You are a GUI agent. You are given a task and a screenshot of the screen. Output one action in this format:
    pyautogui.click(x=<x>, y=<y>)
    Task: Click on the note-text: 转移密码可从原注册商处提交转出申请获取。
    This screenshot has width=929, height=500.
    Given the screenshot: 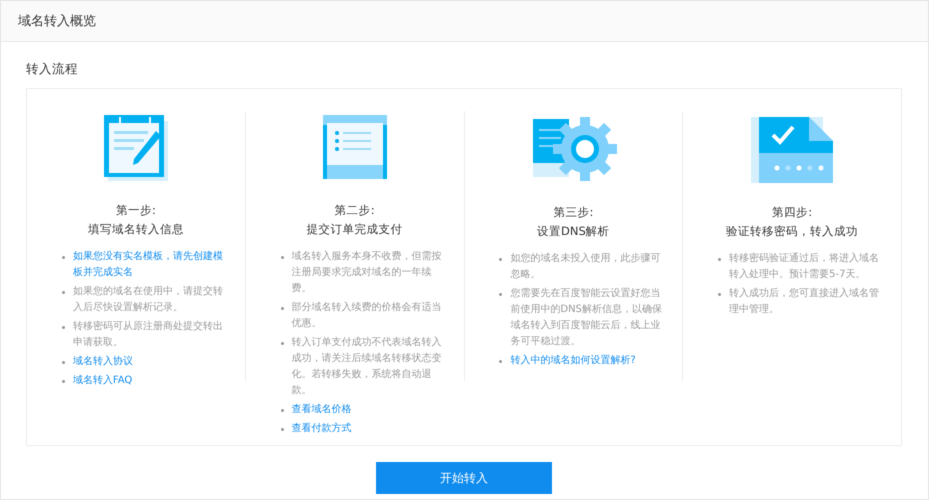 What is the action you would take?
    pyautogui.click(x=148, y=335)
    